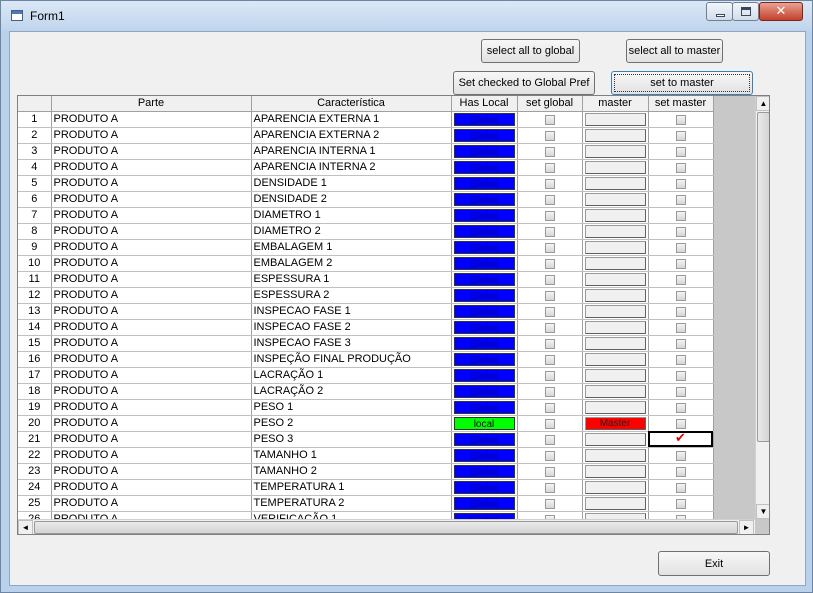 The image size is (813, 593). What do you see at coordinates (762, 511) in the screenshot?
I see `scroll-down-button: ▼` at bounding box center [762, 511].